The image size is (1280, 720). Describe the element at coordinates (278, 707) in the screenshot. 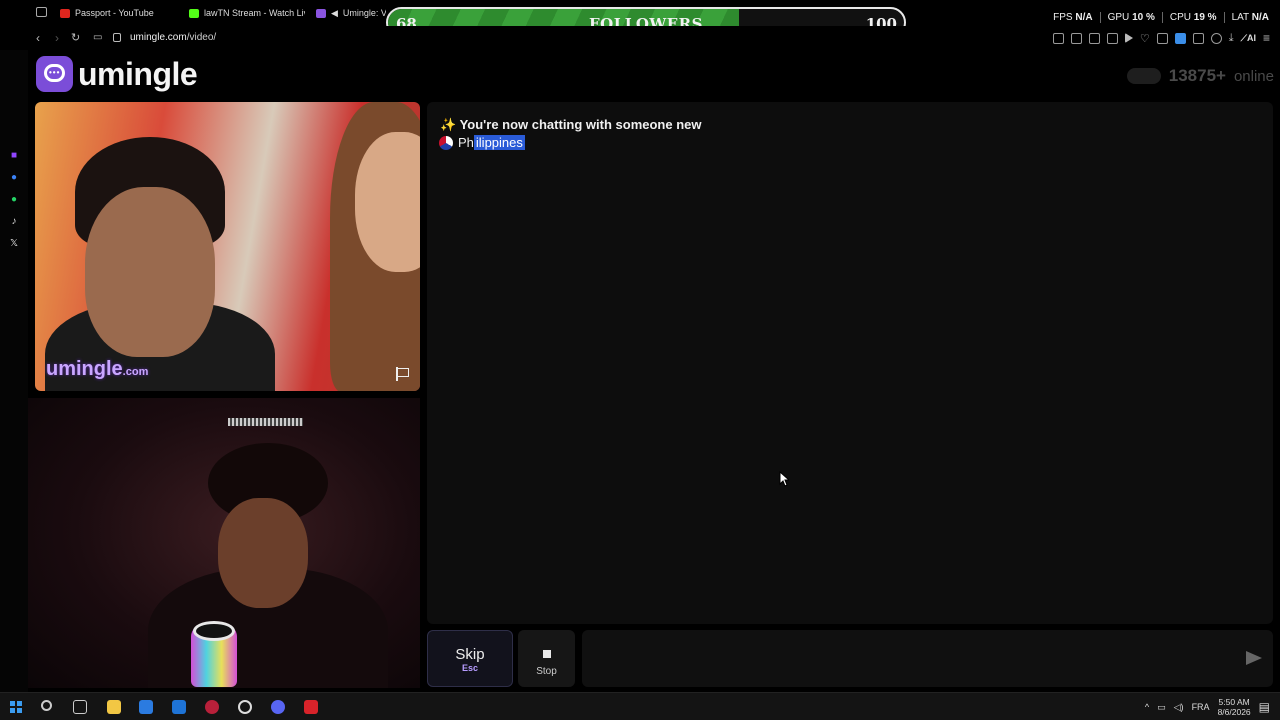

I see `discord-icon` at that location.